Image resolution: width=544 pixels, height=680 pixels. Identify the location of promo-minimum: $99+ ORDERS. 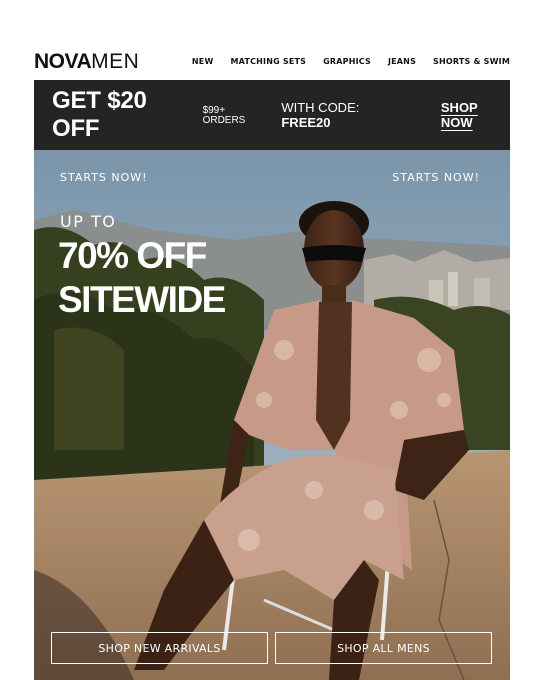
(224, 116).